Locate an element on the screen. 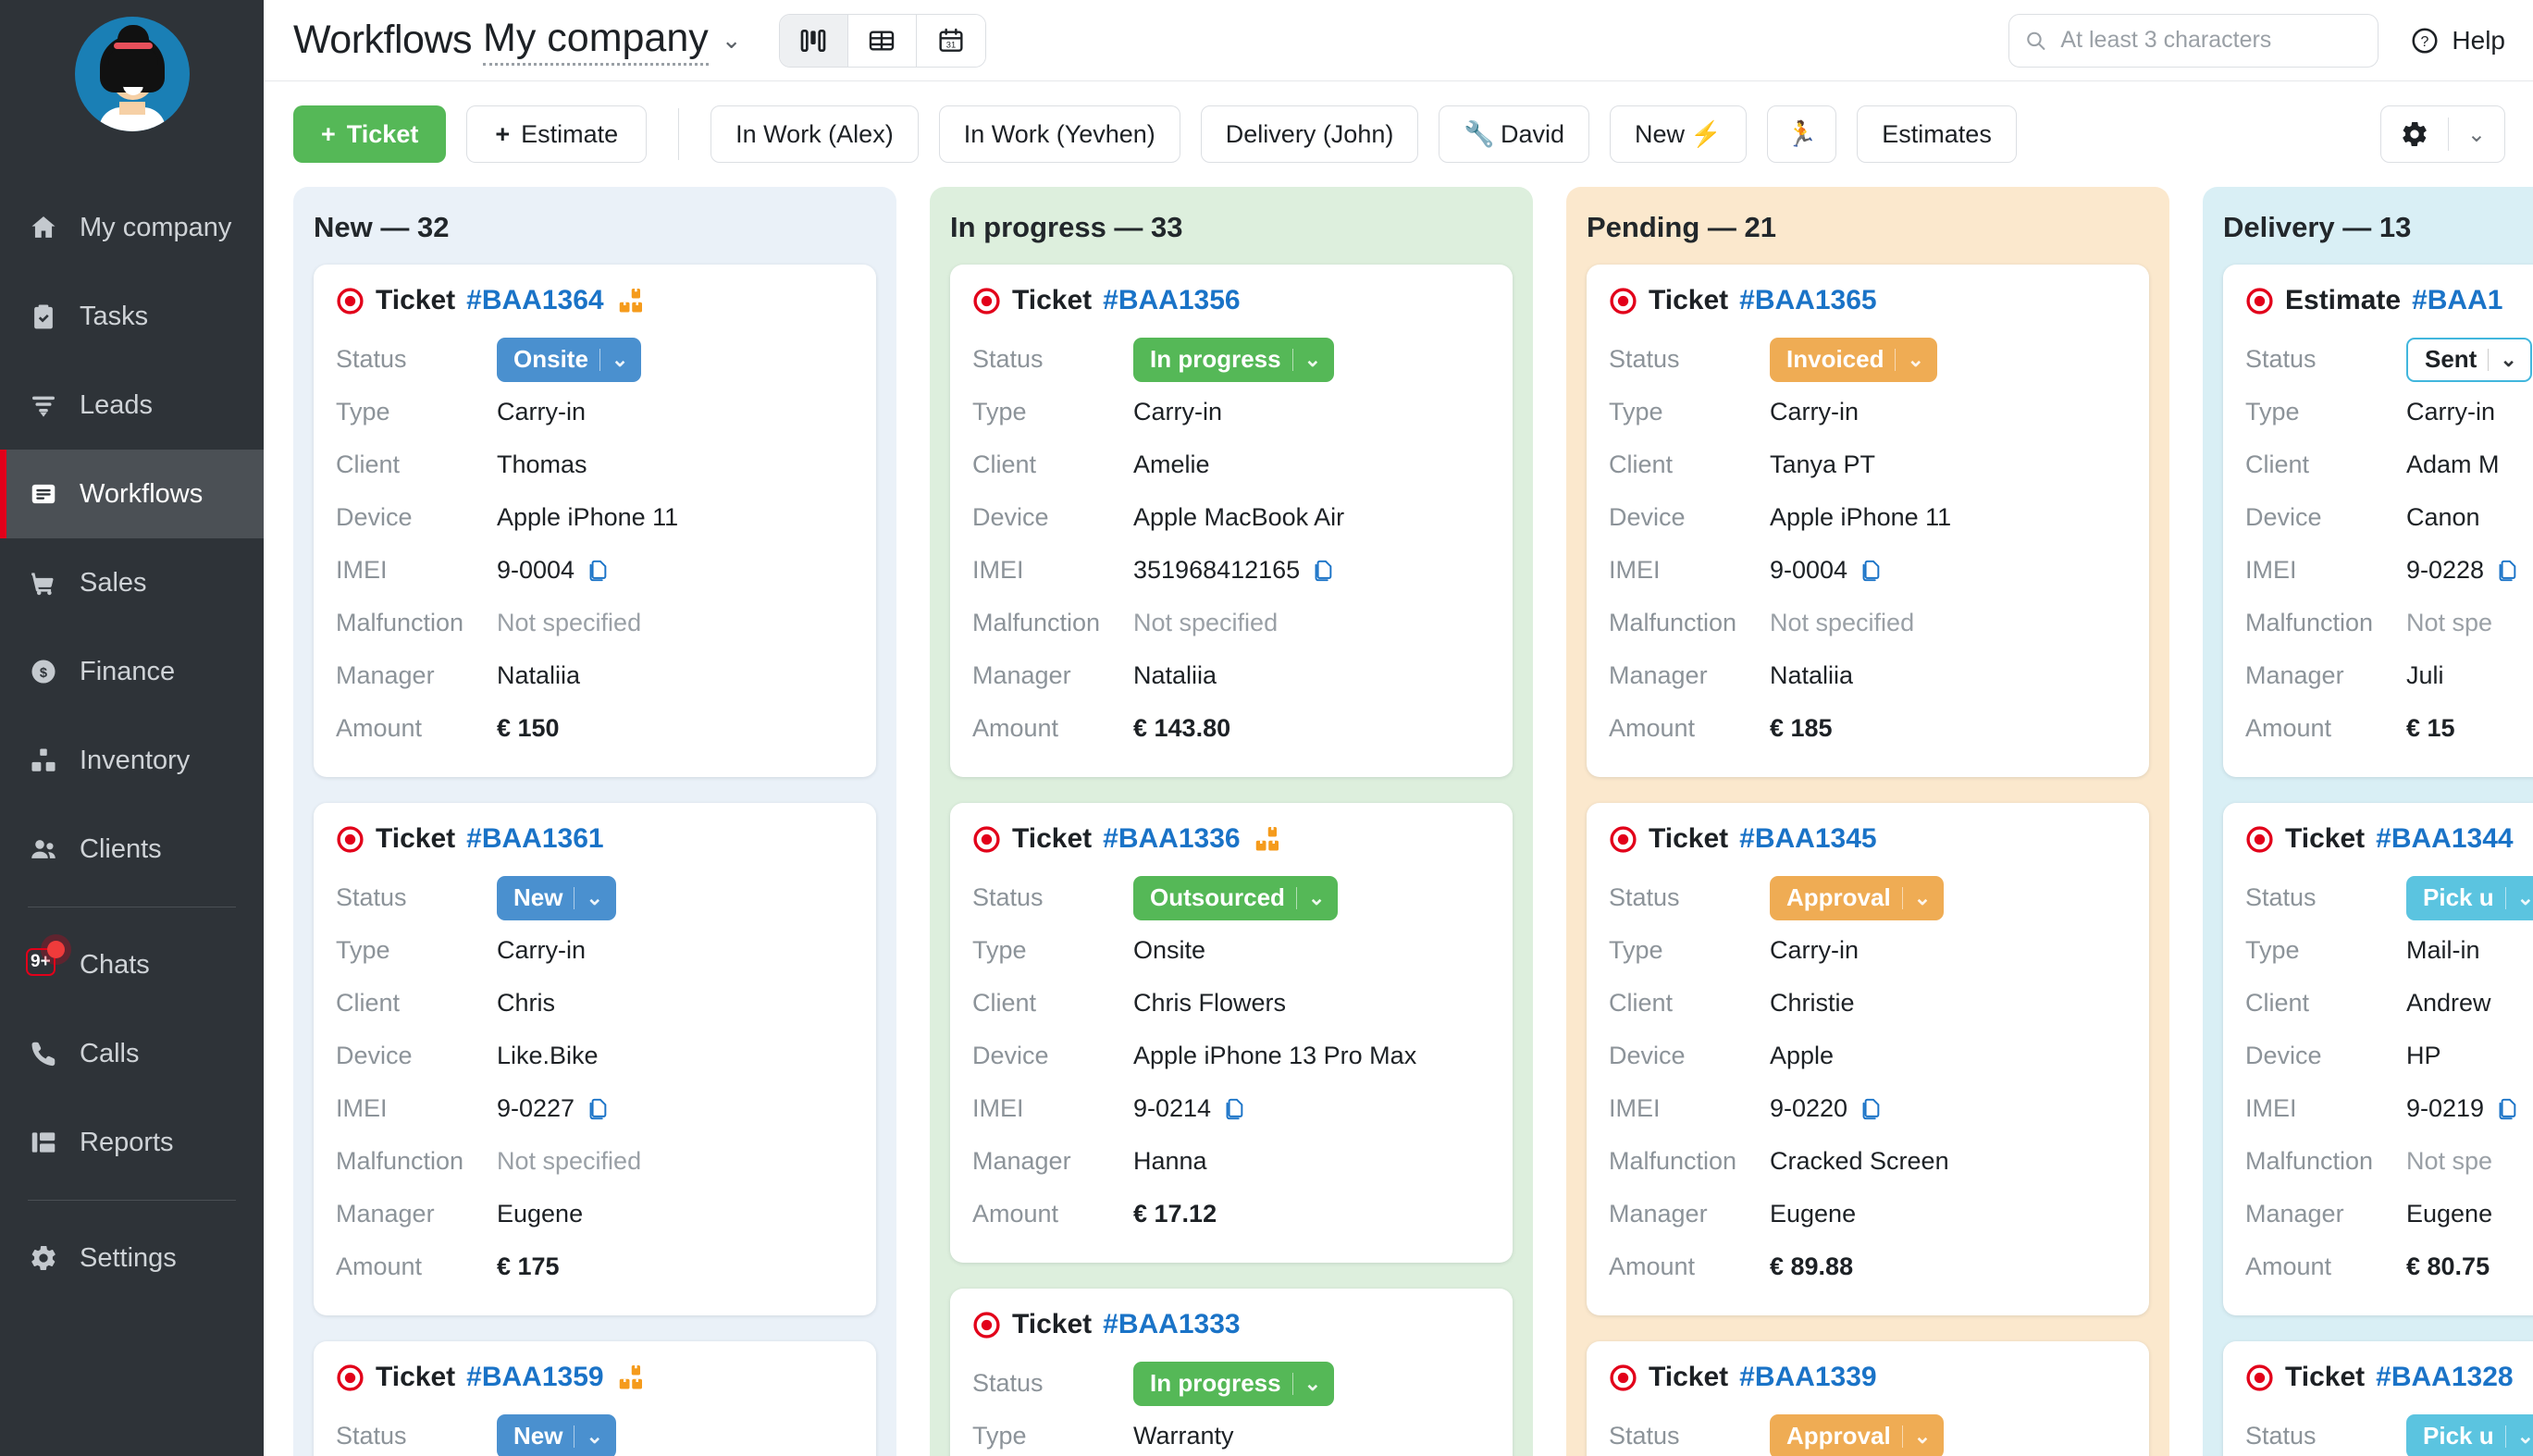 This screenshot has height=1456, width=2533. tab-calendar-view: 31 is located at coordinates (950, 40).